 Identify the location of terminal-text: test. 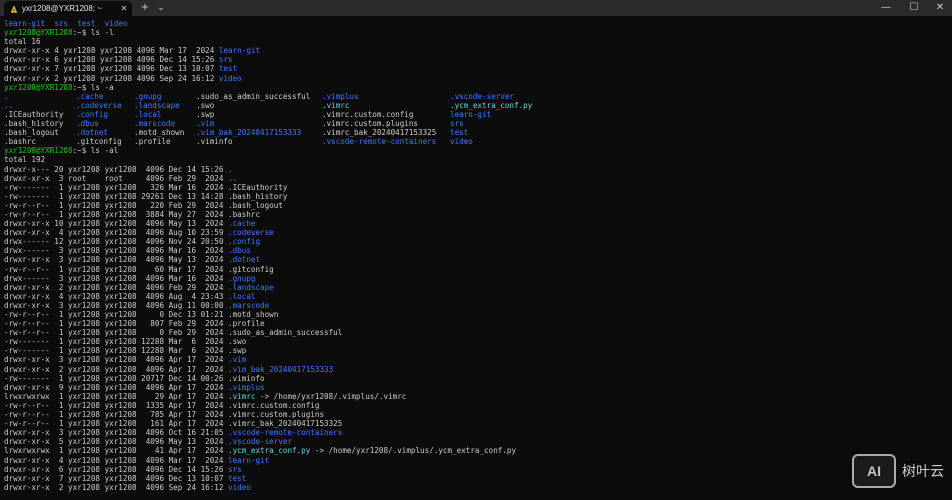
(86, 23).